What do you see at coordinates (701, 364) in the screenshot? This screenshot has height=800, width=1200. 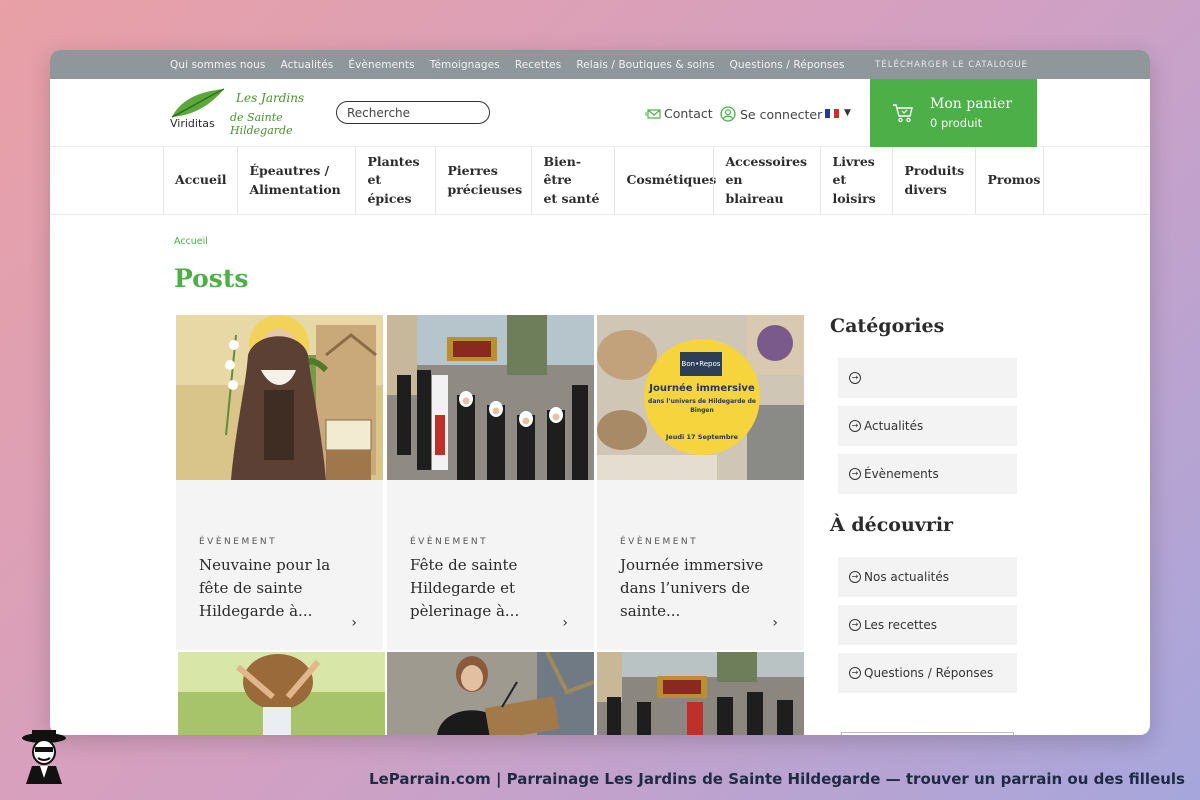 I see `promo-brand-logo: Bon•Repos` at bounding box center [701, 364].